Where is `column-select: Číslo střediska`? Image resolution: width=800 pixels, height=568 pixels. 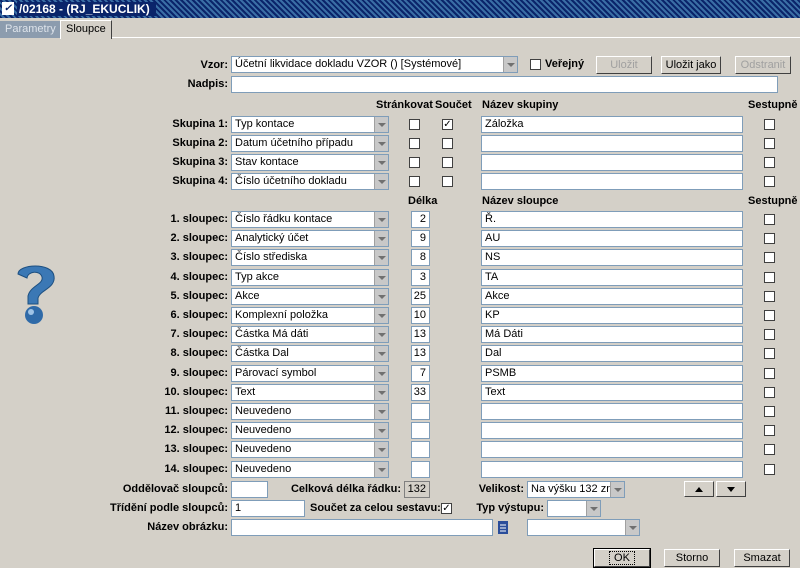
column-select: Číslo střediska is located at coordinates (310, 258).